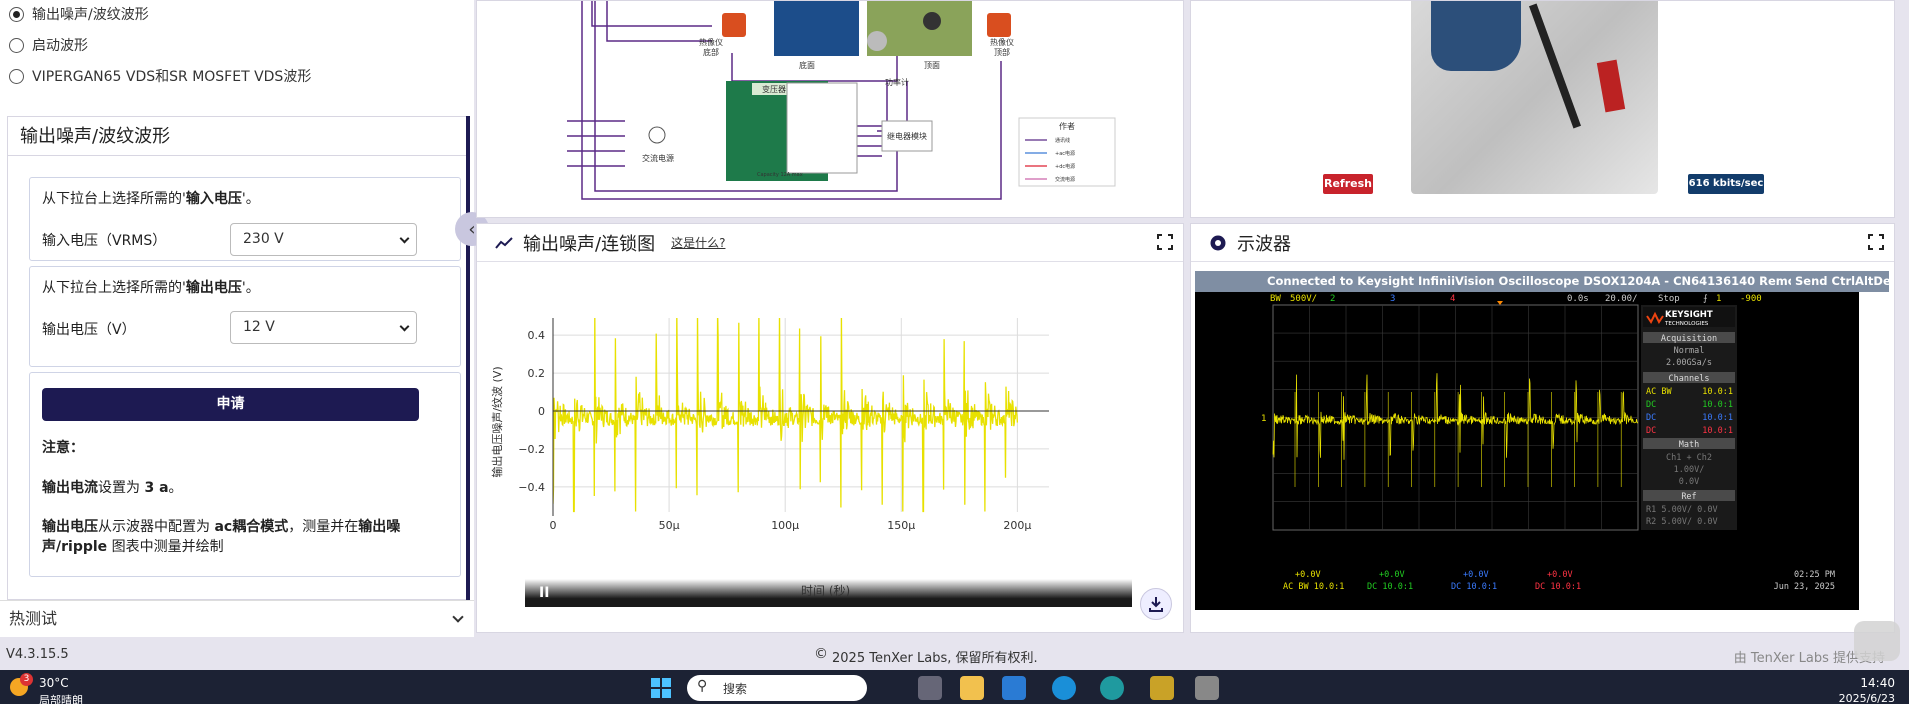  Describe the element at coordinates (541, 411) in the screenshot. I see `y-tick-label: 0` at that location.